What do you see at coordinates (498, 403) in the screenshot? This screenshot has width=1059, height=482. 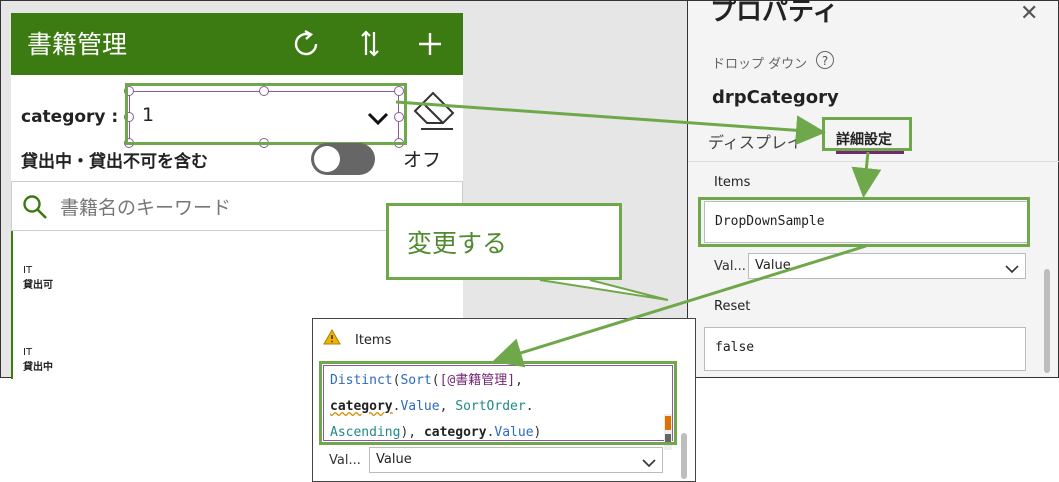 I see `formula-highlight` at bounding box center [498, 403].